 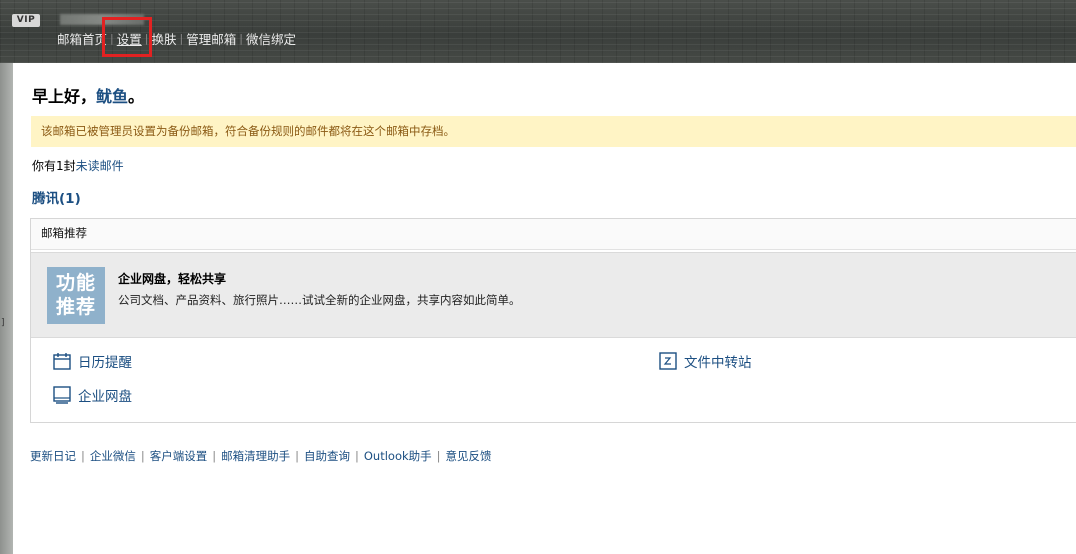 I want to click on calendar-icon, so click(x=62, y=361).